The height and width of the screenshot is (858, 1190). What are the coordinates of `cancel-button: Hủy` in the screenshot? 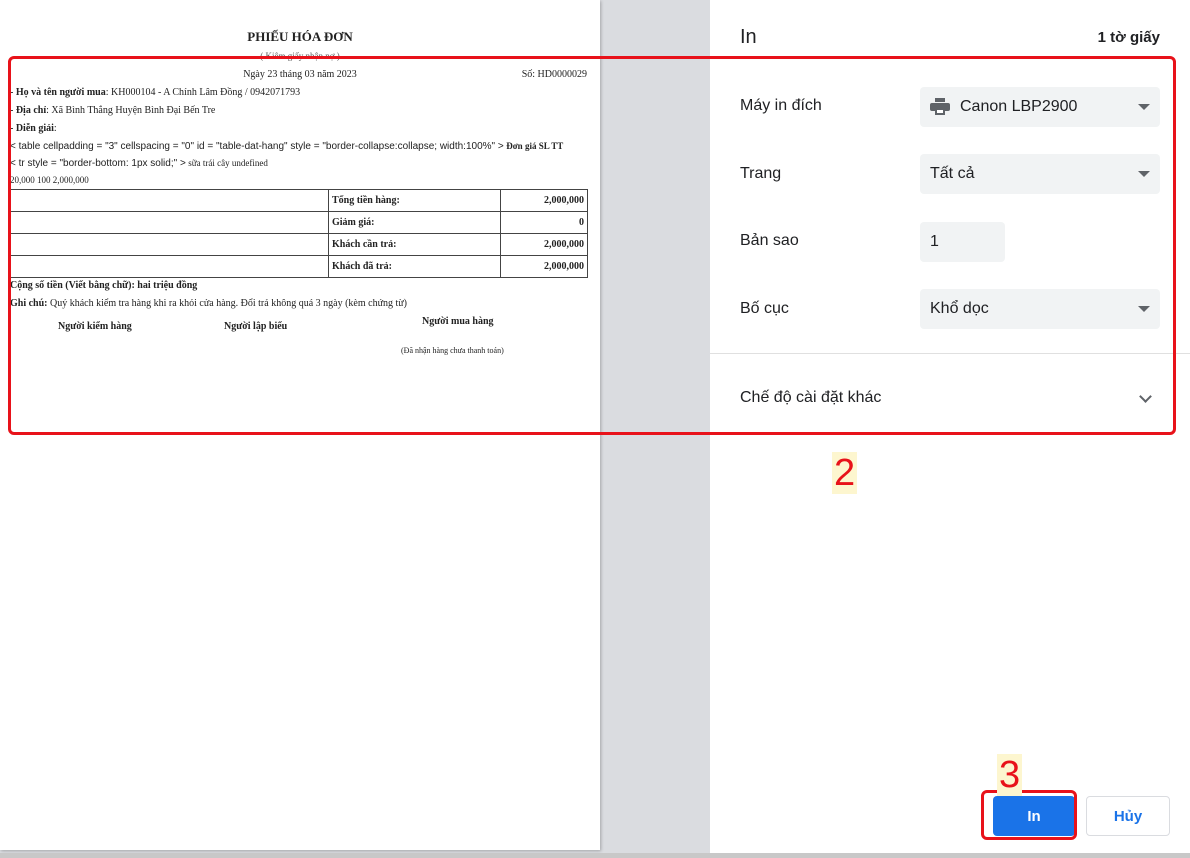 It's located at (1128, 816).